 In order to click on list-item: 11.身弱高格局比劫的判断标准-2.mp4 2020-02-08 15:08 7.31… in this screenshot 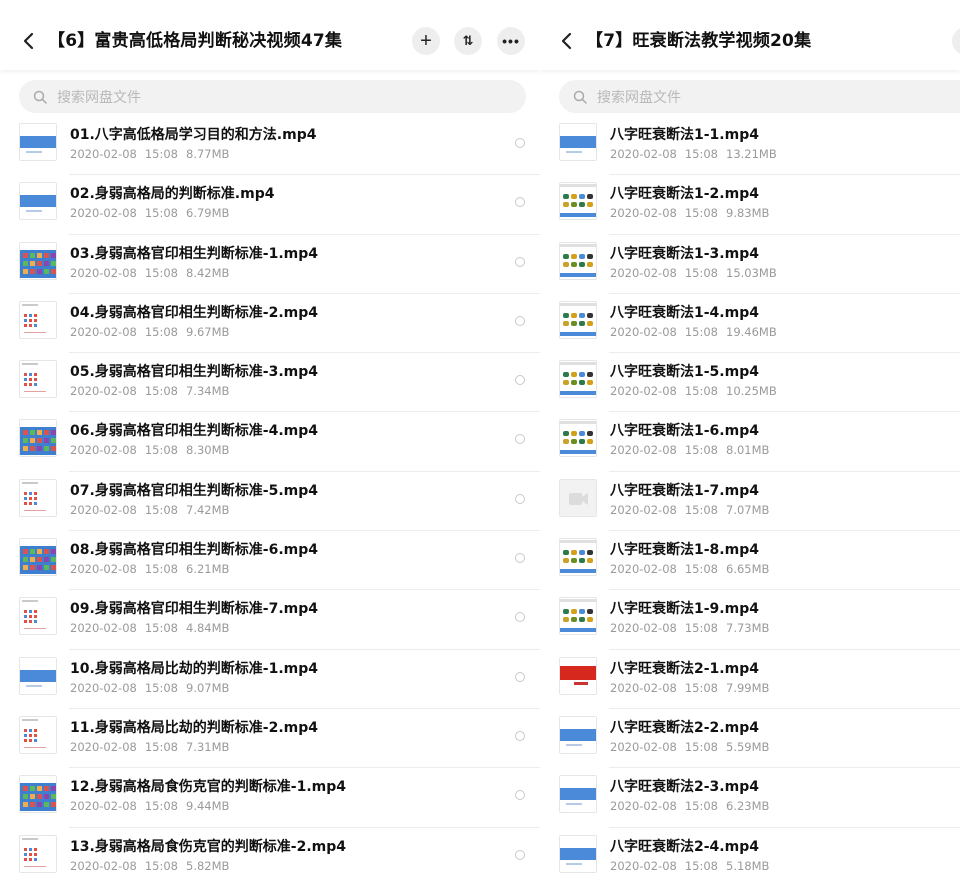, I will do `click(270, 739)`.